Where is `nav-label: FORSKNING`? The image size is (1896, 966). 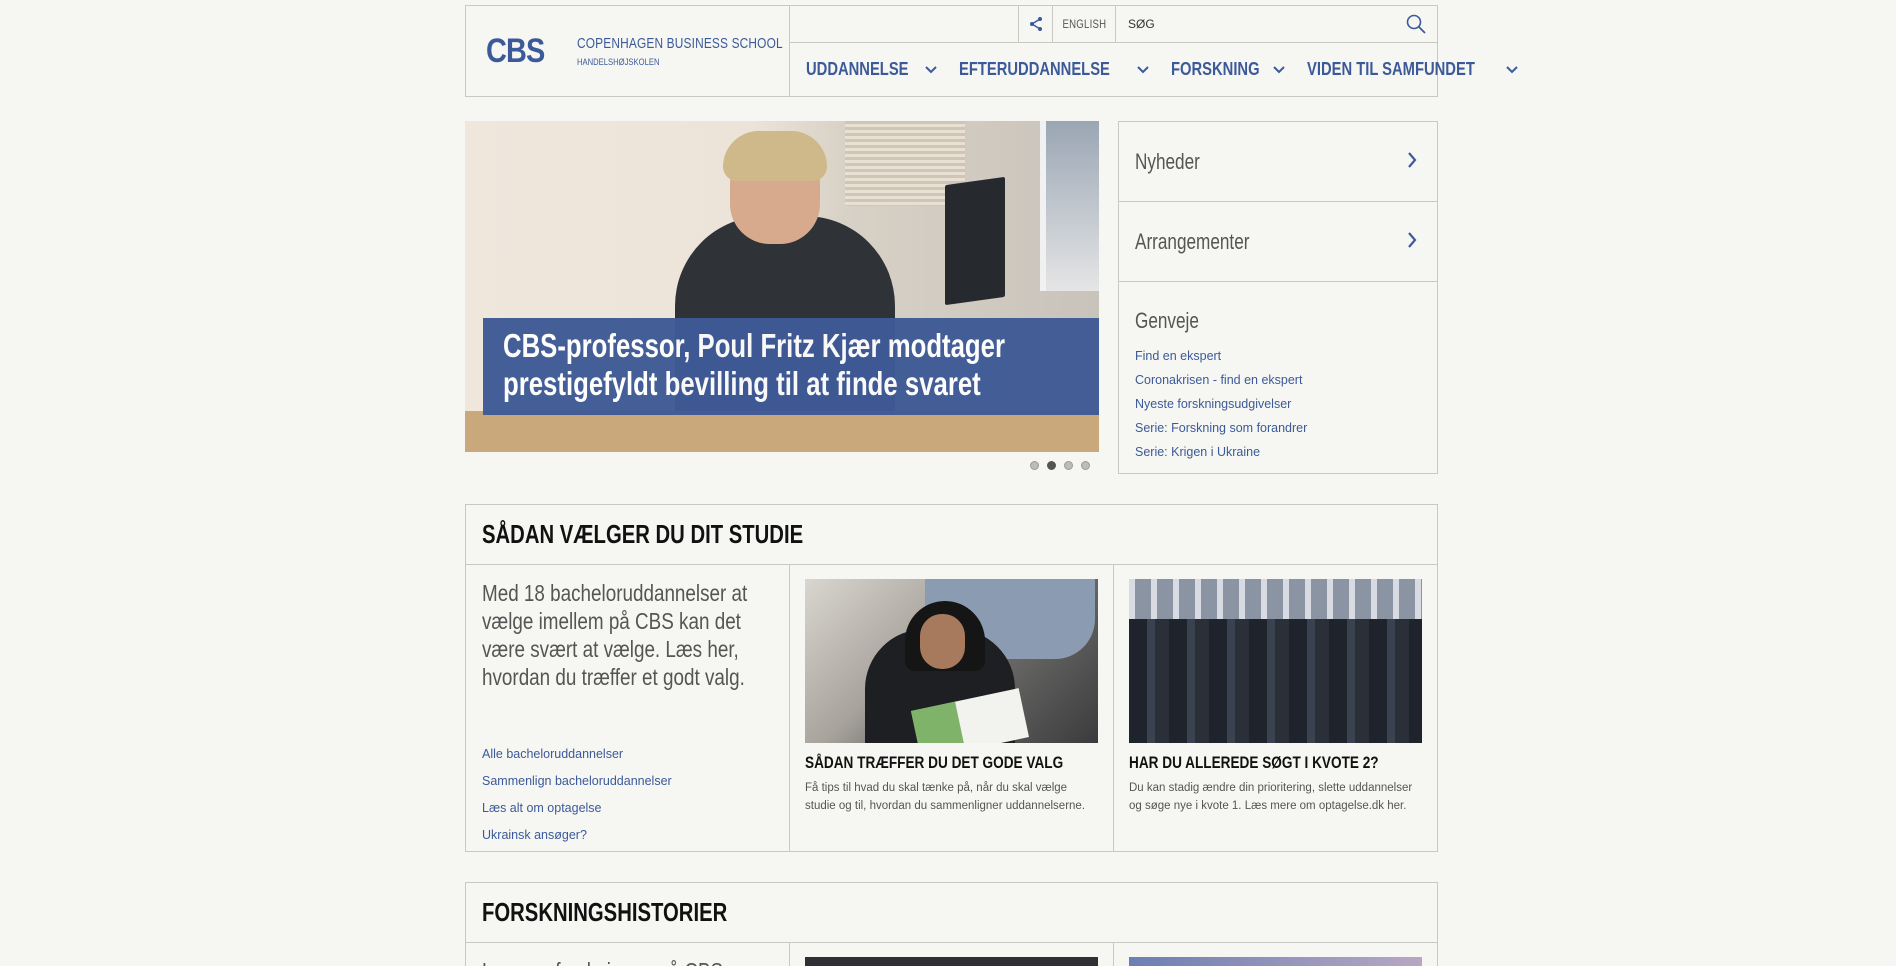
nav-label: FORSKNING is located at coordinates (1215, 69).